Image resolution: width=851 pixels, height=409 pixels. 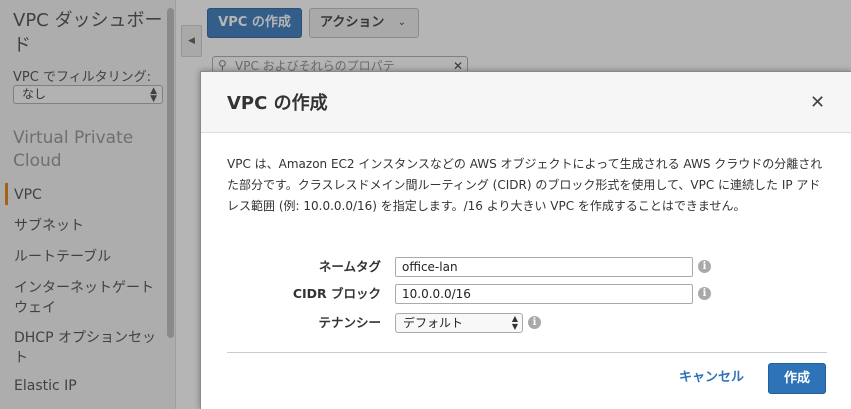 I want to click on close-icon: ✕, so click(x=817, y=103).